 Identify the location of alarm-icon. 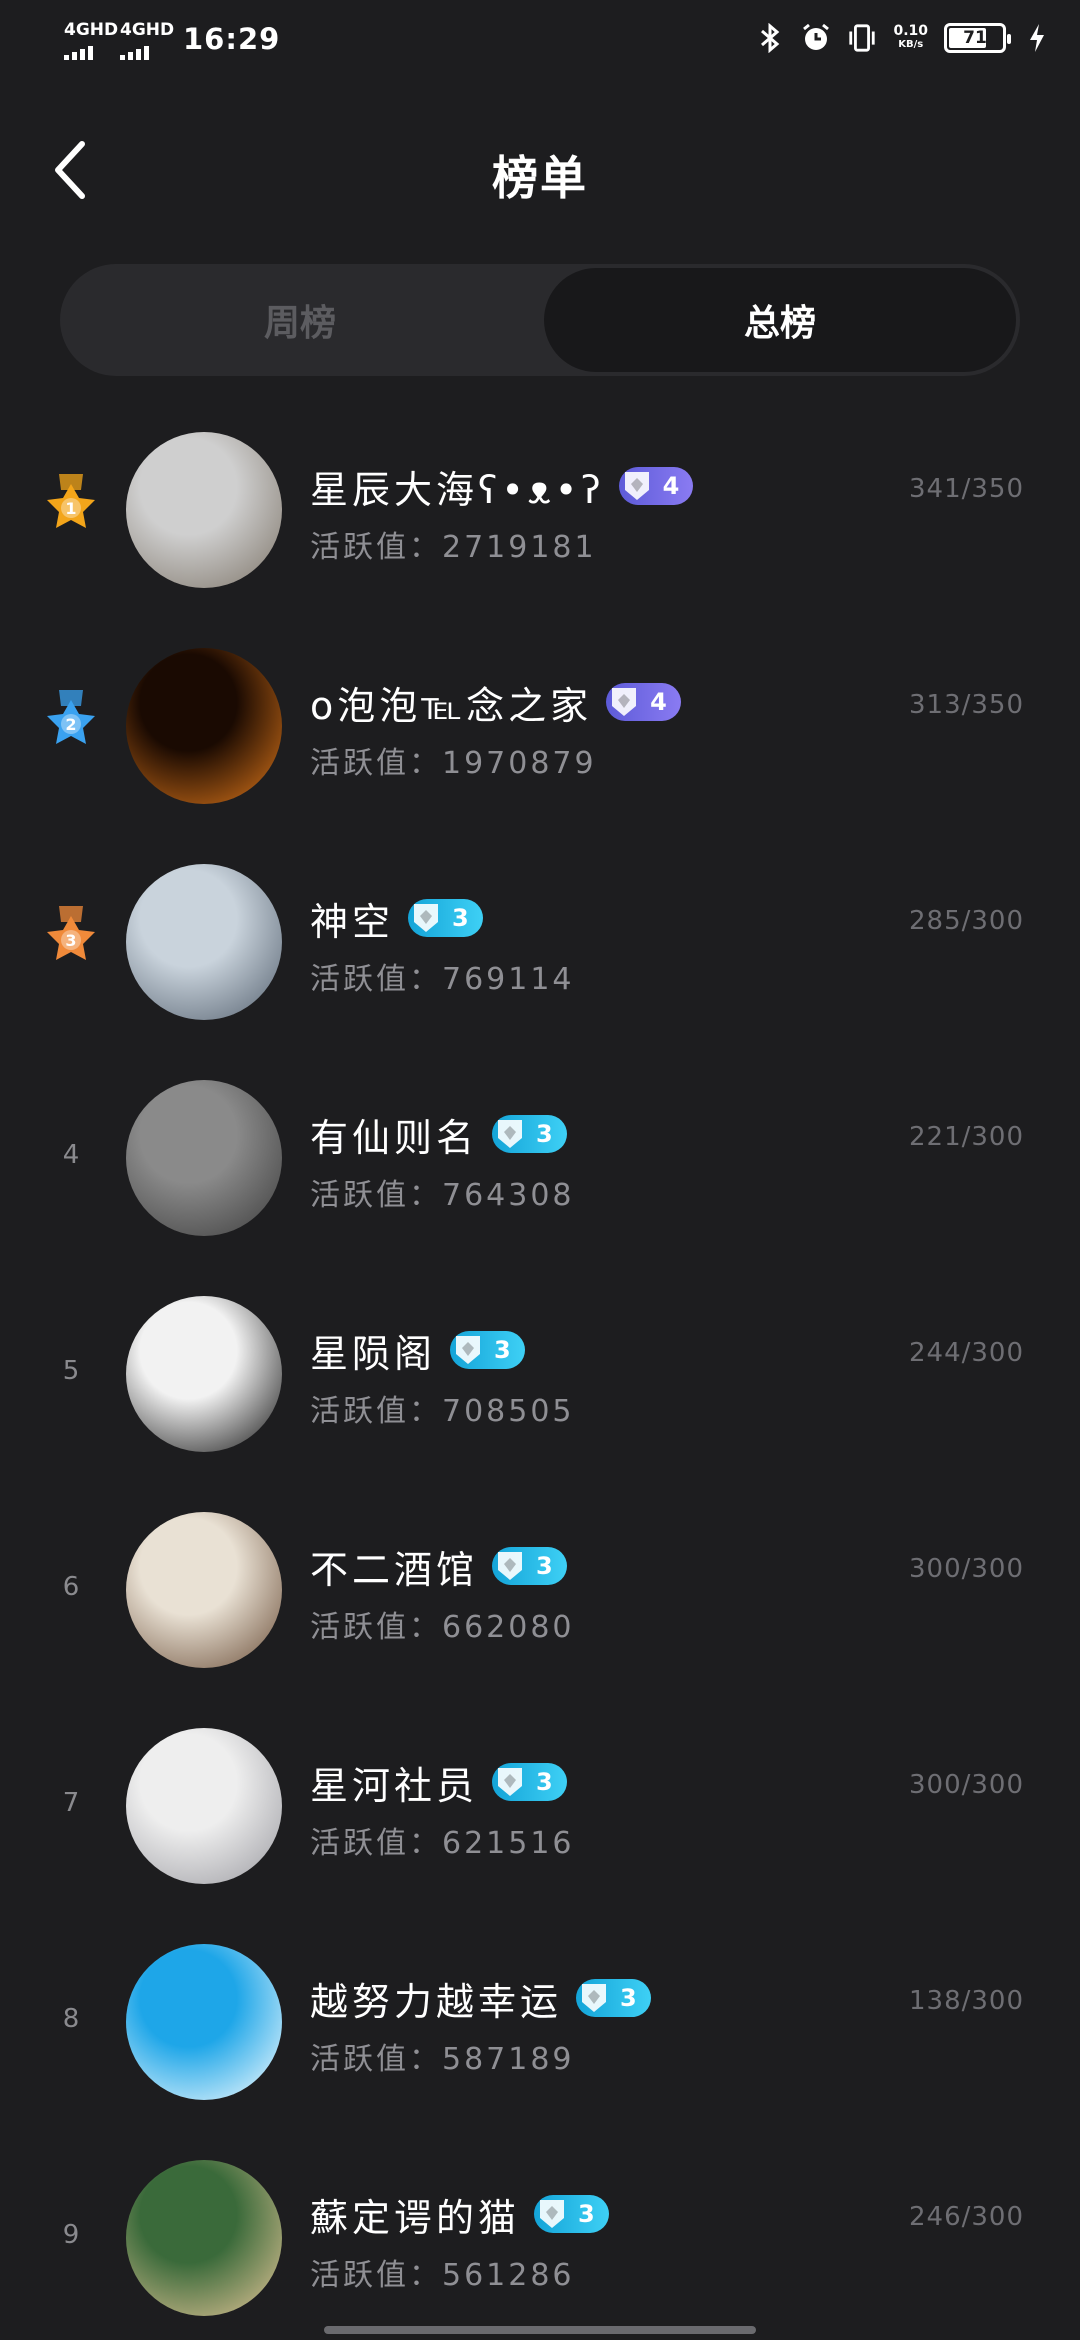
(816, 38).